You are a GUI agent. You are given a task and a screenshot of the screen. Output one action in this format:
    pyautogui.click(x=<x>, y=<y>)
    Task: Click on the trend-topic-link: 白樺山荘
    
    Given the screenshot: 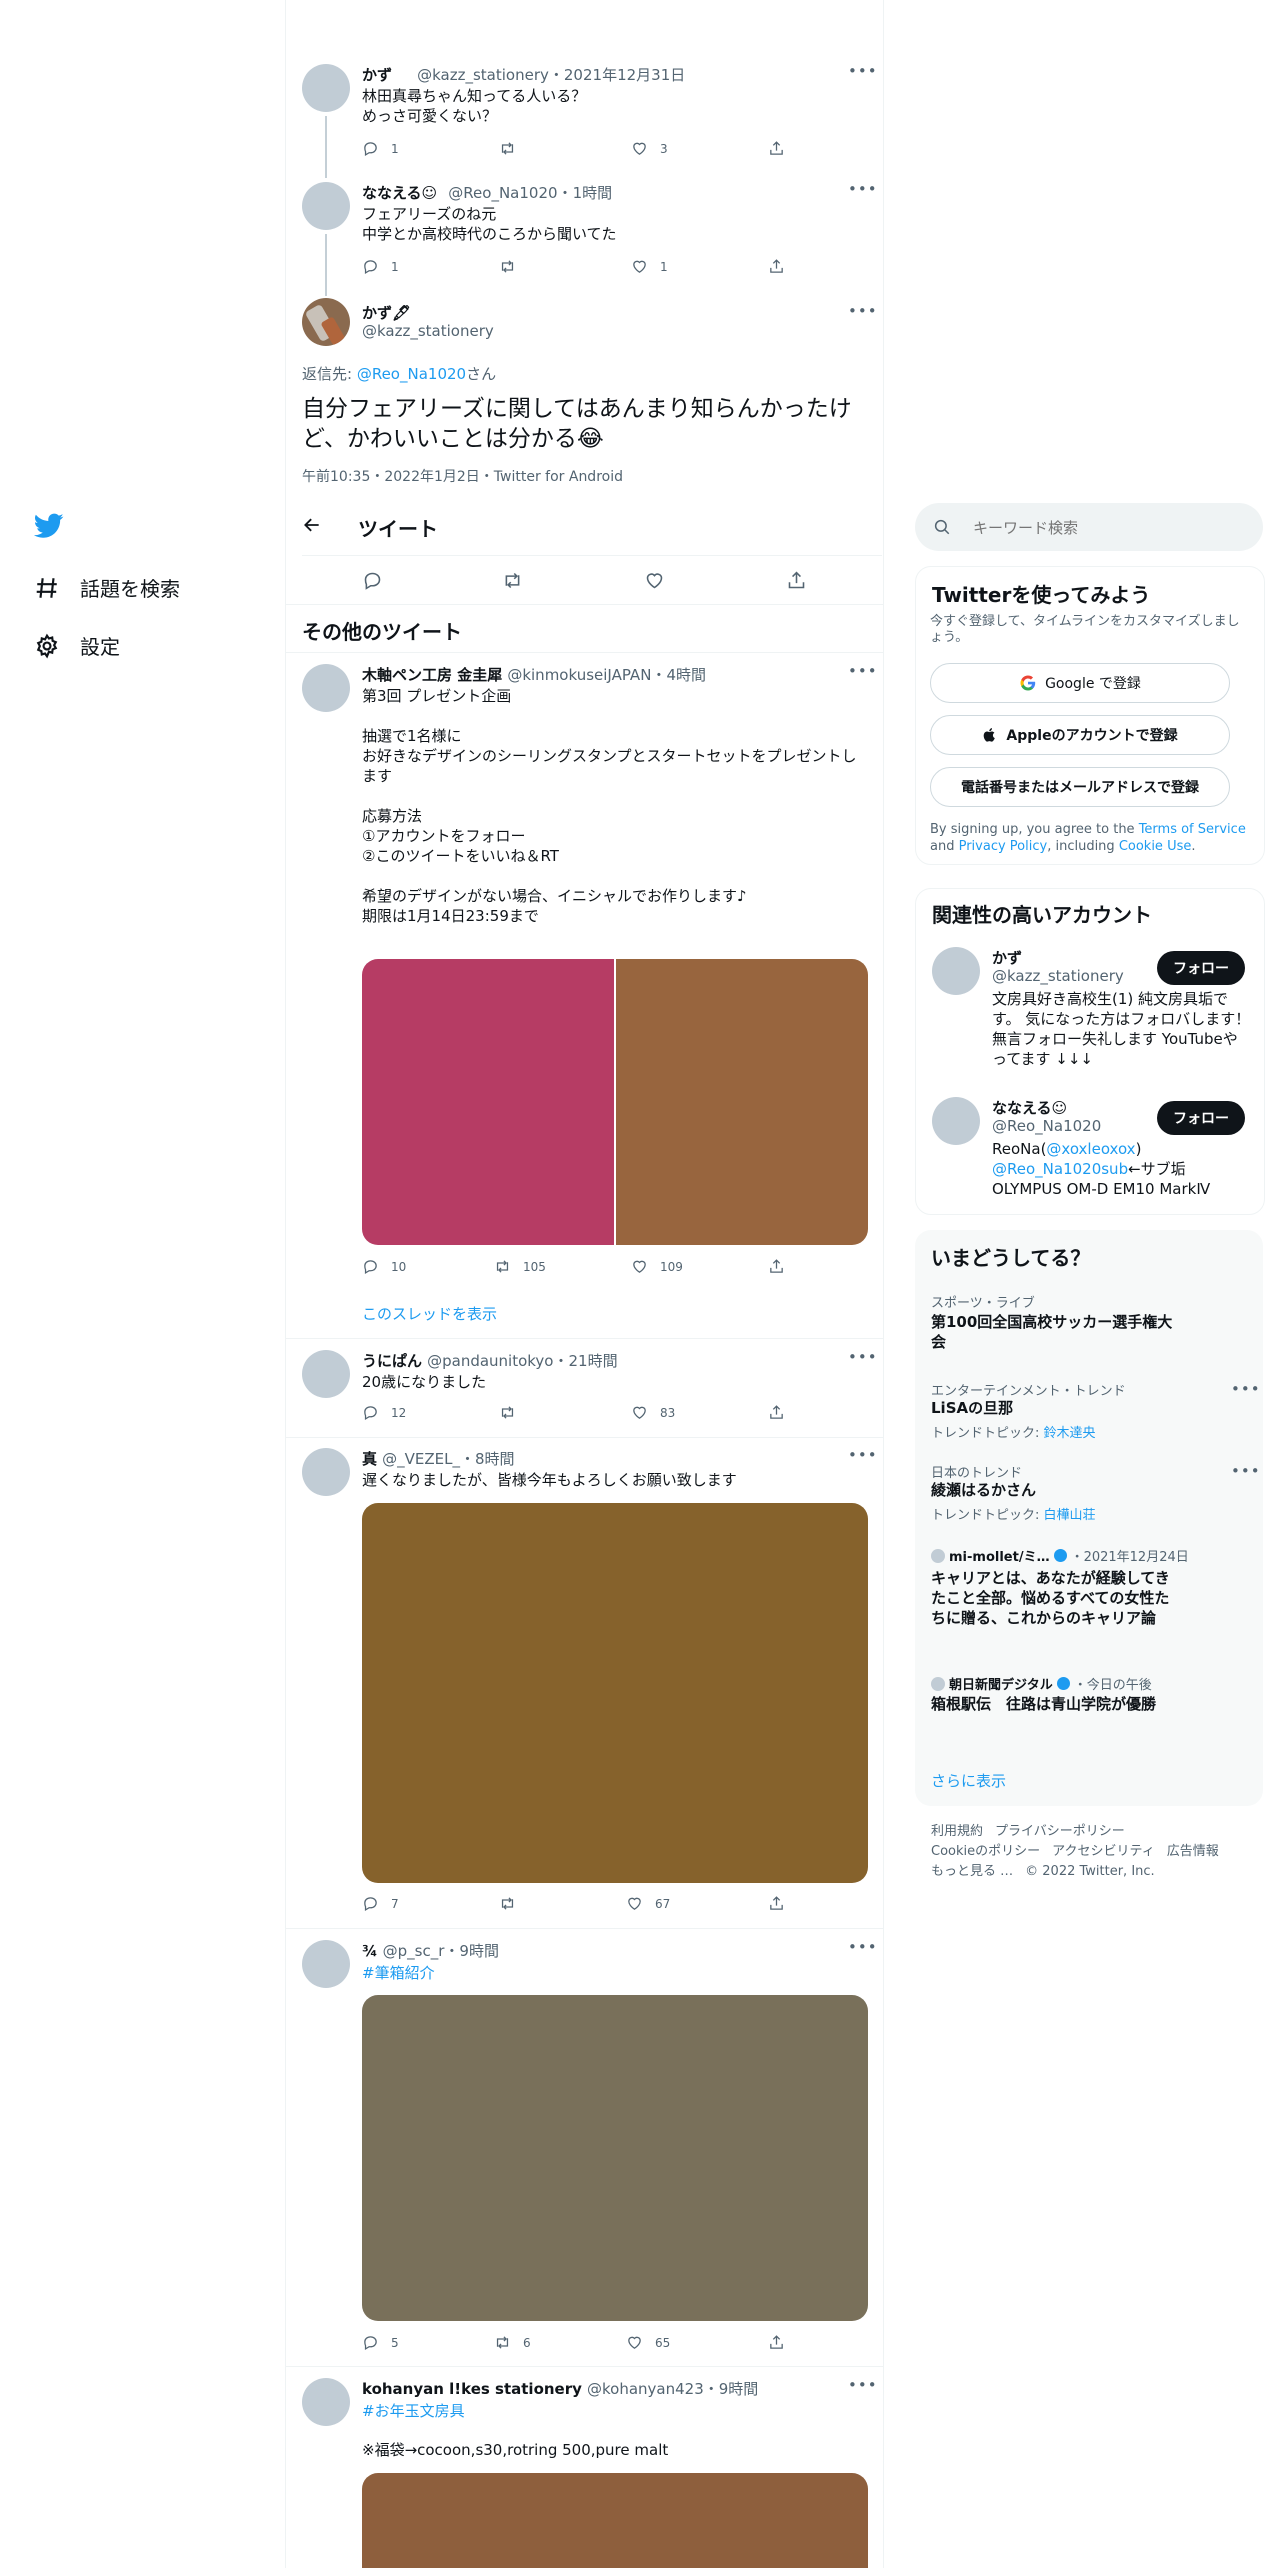 What is the action you would take?
    pyautogui.click(x=1070, y=1515)
    